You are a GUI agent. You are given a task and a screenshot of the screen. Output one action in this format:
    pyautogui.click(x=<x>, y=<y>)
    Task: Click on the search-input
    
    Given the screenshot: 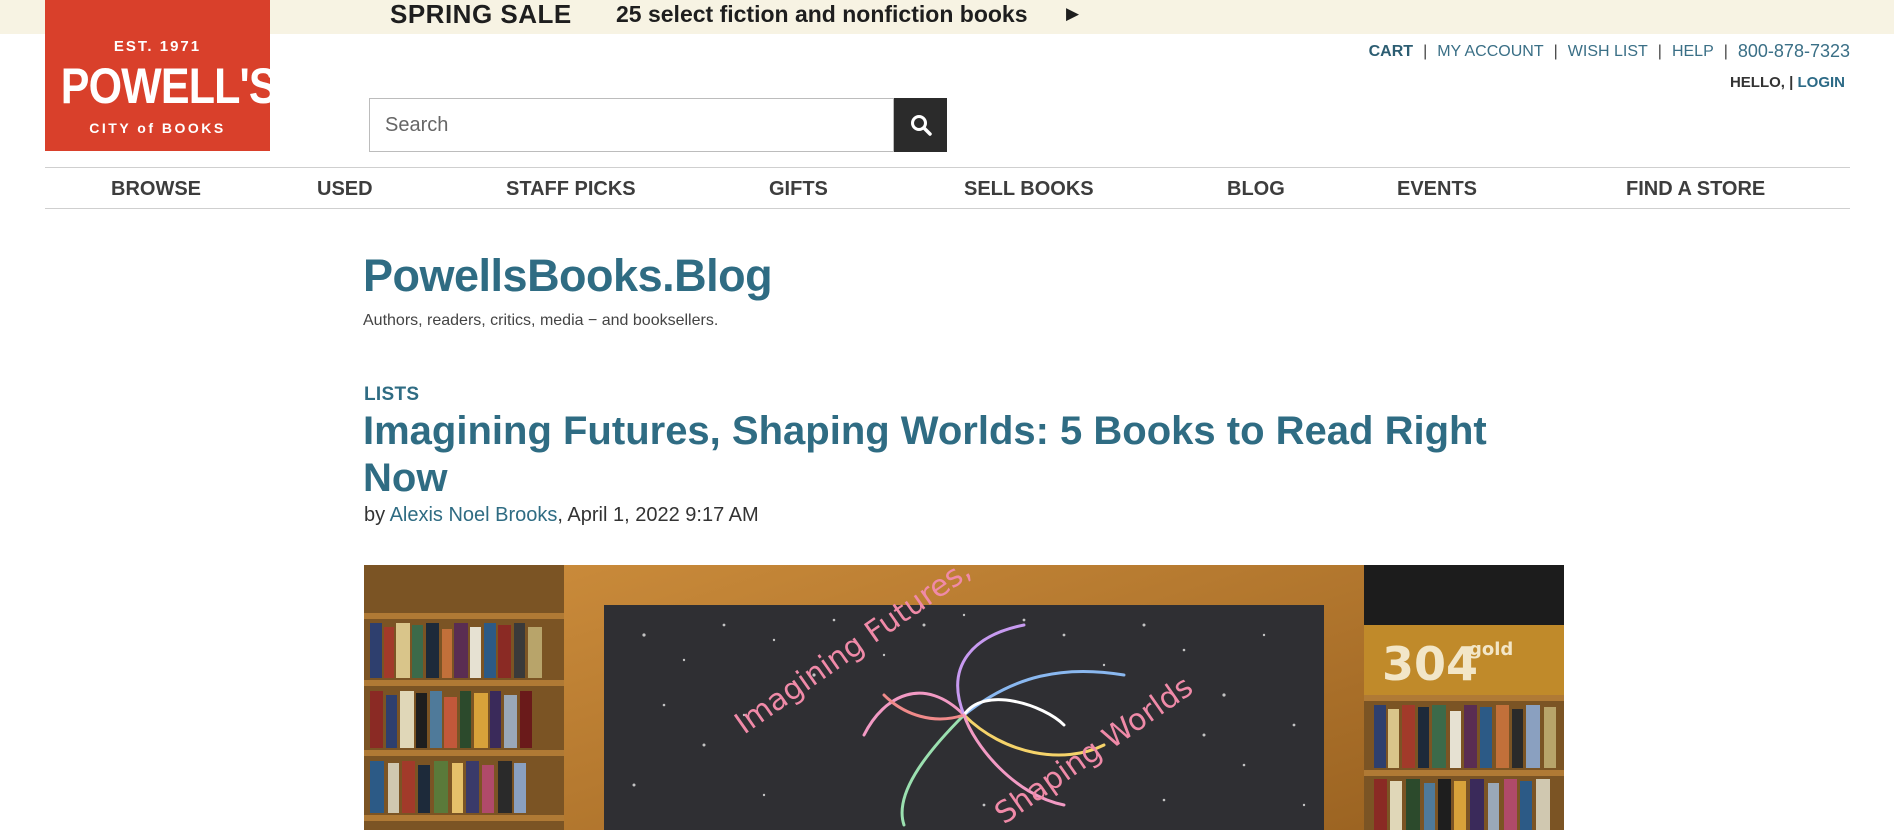 What is the action you would take?
    pyautogui.click(x=631, y=125)
    